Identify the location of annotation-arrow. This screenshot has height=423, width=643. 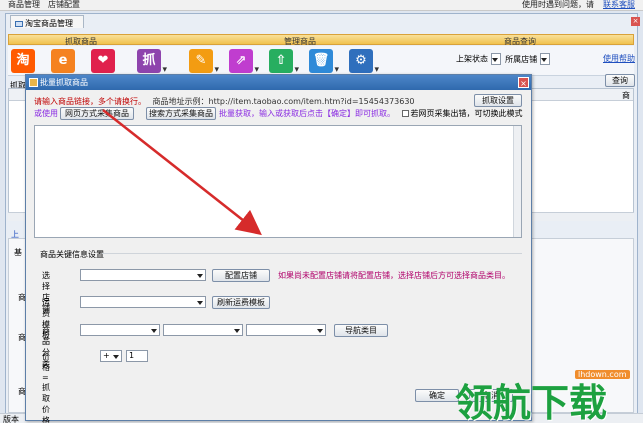
(182, 172).